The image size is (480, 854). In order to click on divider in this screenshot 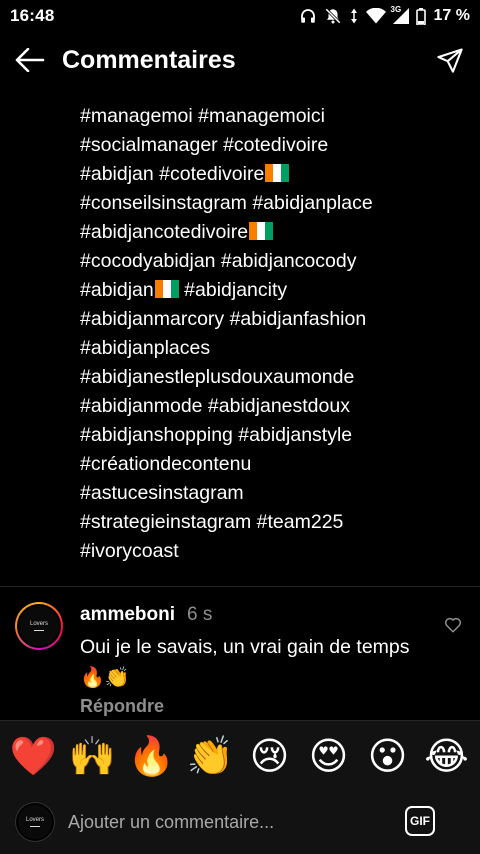, I will do `click(240, 586)`.